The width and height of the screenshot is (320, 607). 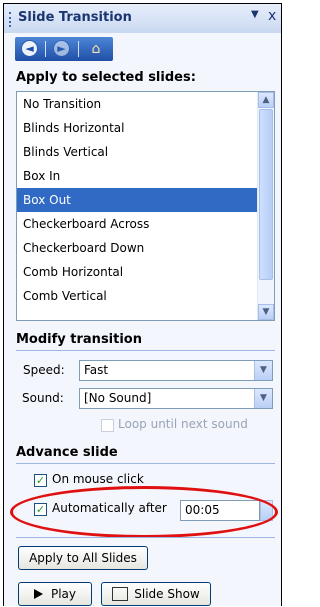 I want to click on transition-item: Box Out, so click(x=145, y=200).